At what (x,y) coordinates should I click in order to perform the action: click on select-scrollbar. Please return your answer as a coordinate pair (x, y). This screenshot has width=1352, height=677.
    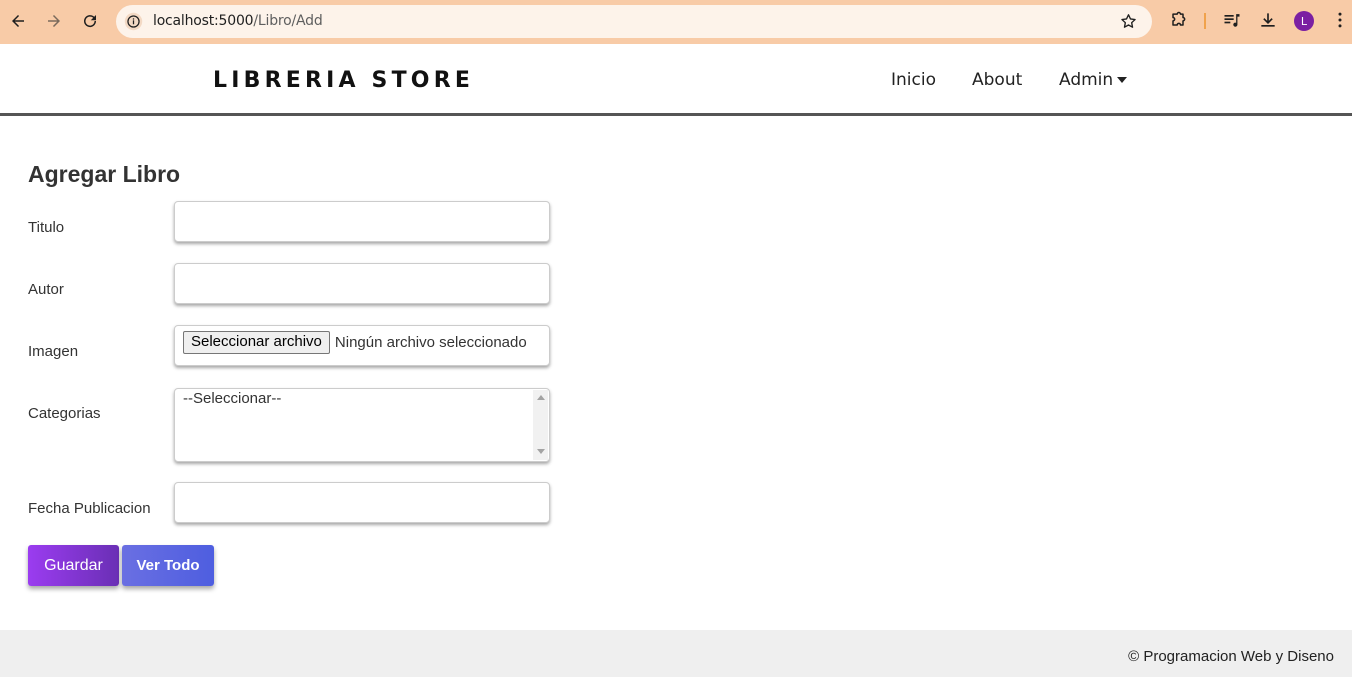
    Looking at the image, I should click on (540, 425).